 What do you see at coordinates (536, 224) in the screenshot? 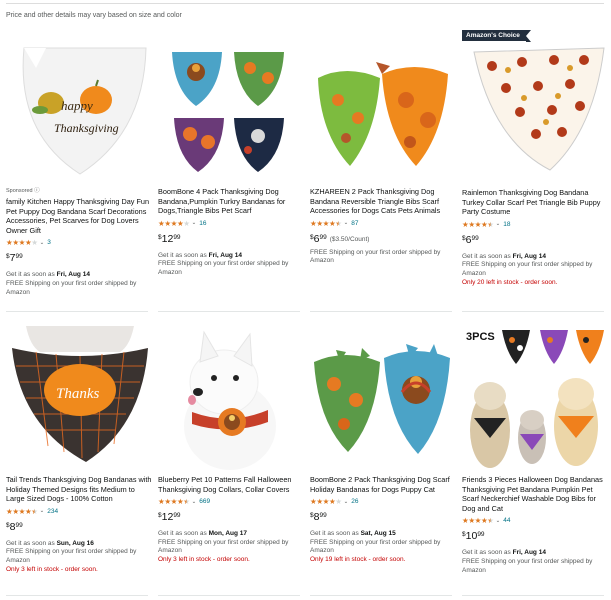
I see `rating: ★★★★★ ⌄ 18` at bounding box center [536, 224].